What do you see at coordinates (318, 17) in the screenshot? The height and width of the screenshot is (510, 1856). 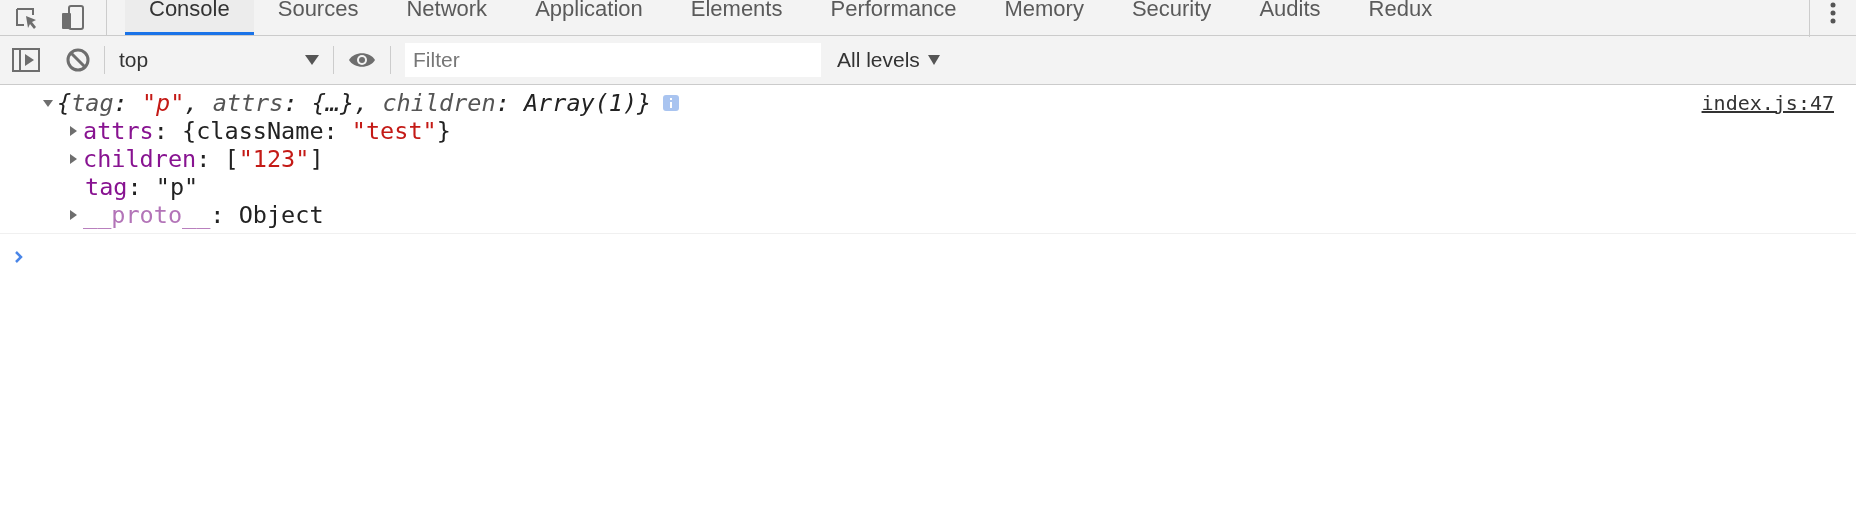 I see `panel-tab: Sources` at bounding box center [318, 17].